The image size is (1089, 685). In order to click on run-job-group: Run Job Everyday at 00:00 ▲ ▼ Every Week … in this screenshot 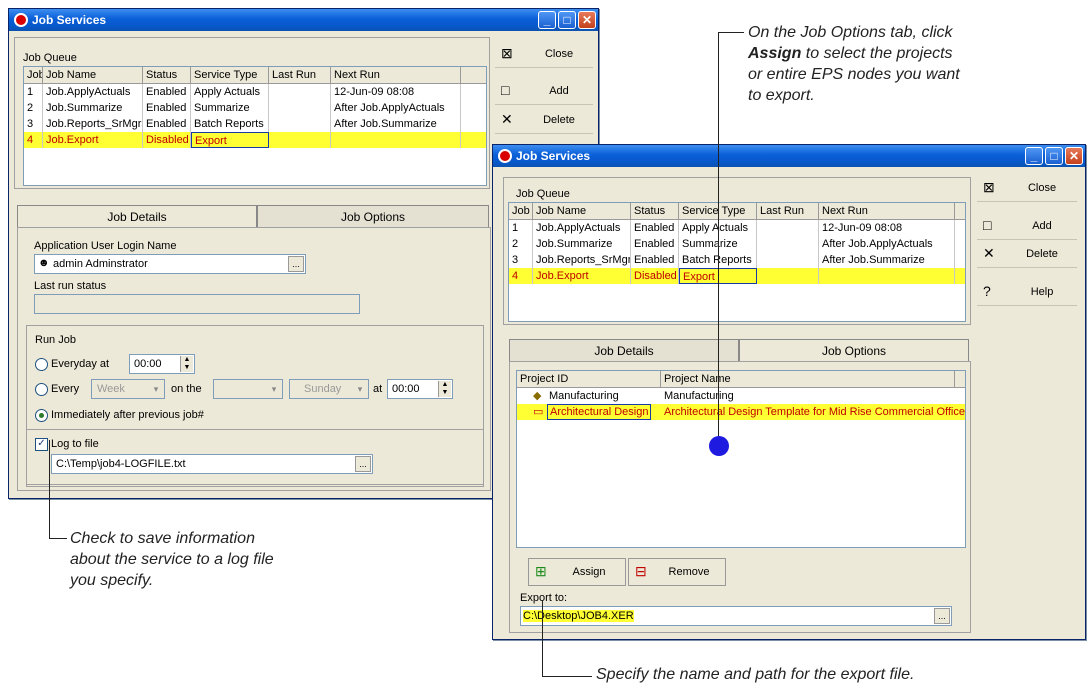, I will do `click(255, 406)`.